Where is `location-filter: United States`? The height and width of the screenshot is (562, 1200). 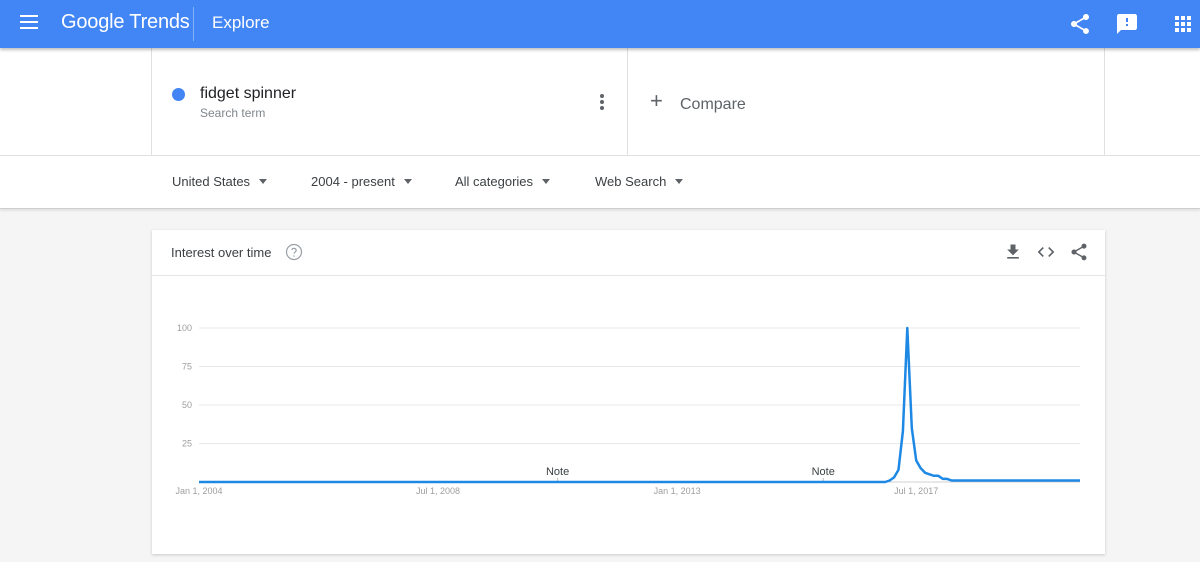
location-filter: United States is located at coordinates (220, 181).